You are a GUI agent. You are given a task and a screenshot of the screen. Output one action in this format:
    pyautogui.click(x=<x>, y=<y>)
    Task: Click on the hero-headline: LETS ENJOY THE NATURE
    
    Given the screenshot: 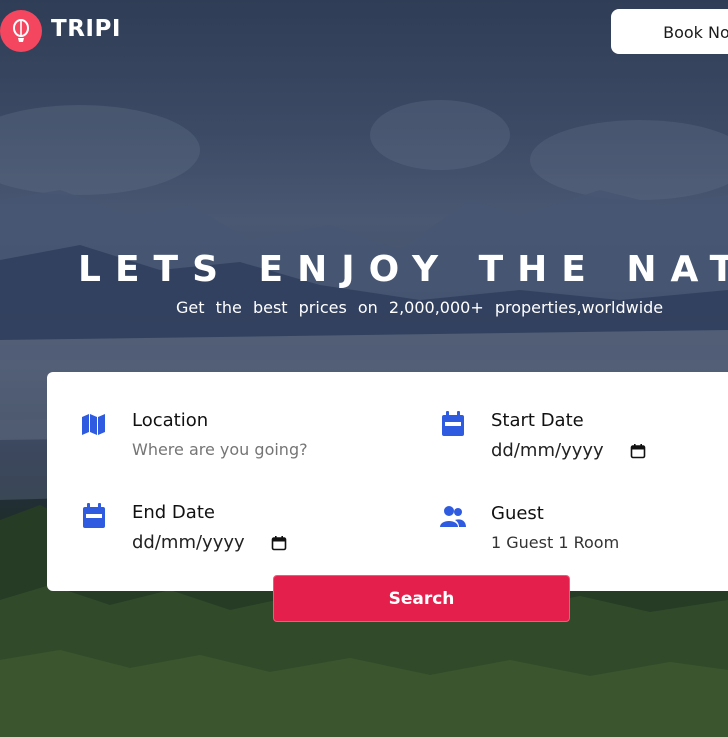 What is the action you would take?
    pyautogui.click(x=403, y=269)
    